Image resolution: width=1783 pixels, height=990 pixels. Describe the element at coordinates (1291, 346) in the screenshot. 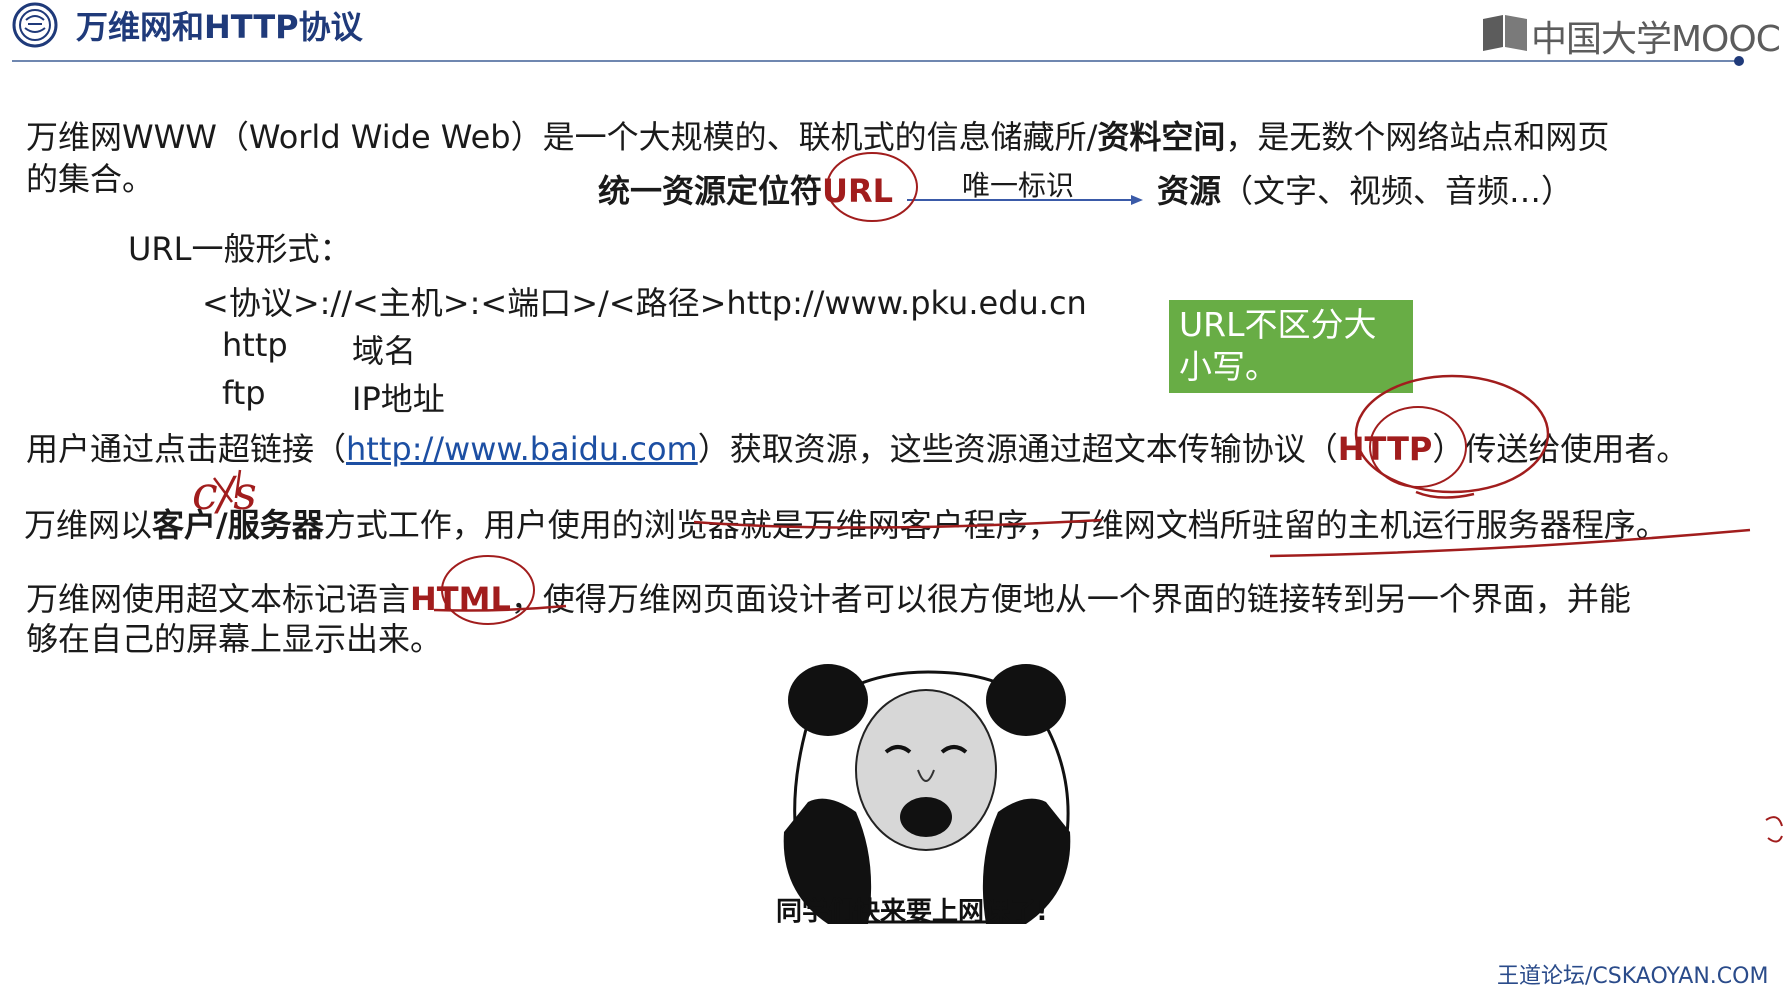

I see `case-insensitive-note: URL不区分大小写。` at that location.